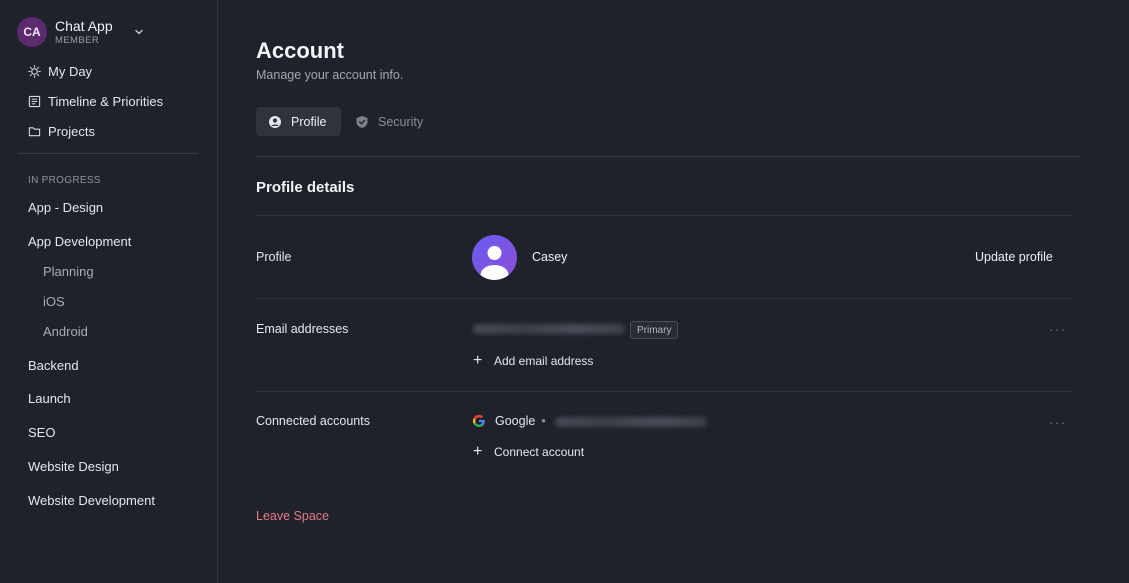 Image resolution: width=1129 pixels, height=583 pixels. What do you see at coordinates (313, 421) in the screenshot?
I see `connected-row-label: Connected accounts` at bounding box center [313, 421].